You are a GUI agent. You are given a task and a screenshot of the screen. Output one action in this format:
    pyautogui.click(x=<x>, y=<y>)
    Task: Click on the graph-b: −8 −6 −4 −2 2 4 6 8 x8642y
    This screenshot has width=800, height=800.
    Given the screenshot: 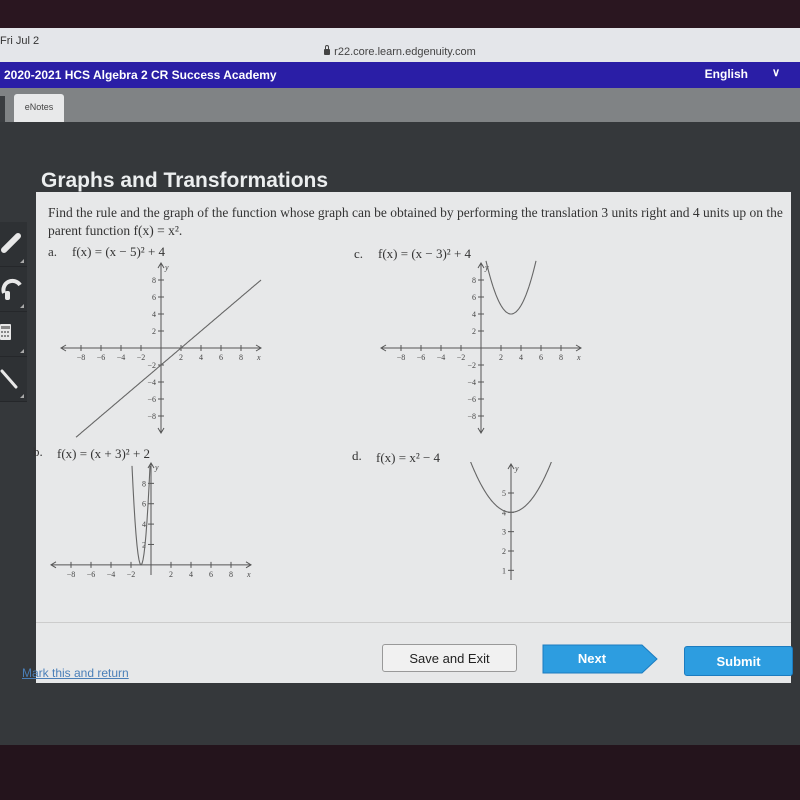 What is the action you would take?
    pyautogui.click(x=151, y=520)
    